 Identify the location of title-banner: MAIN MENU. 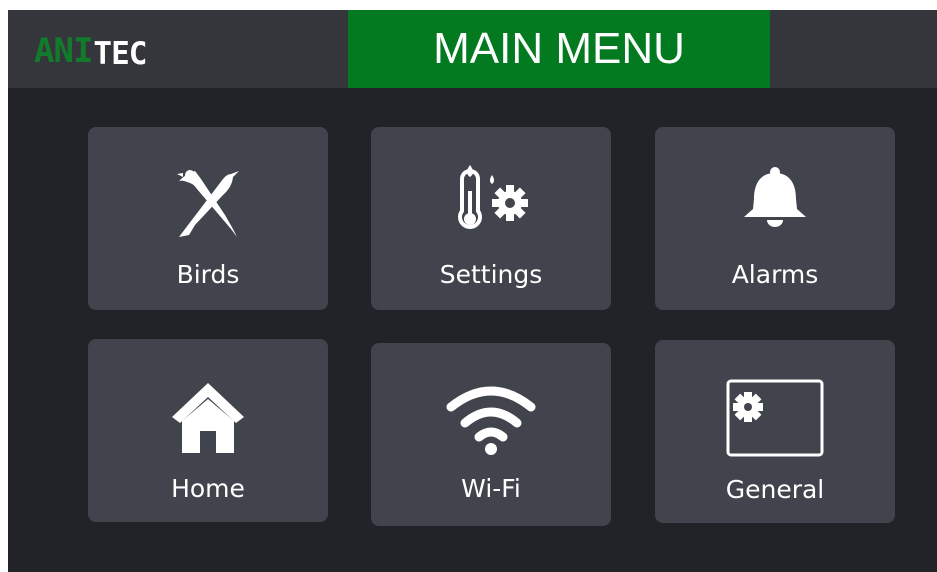
(559, 49).